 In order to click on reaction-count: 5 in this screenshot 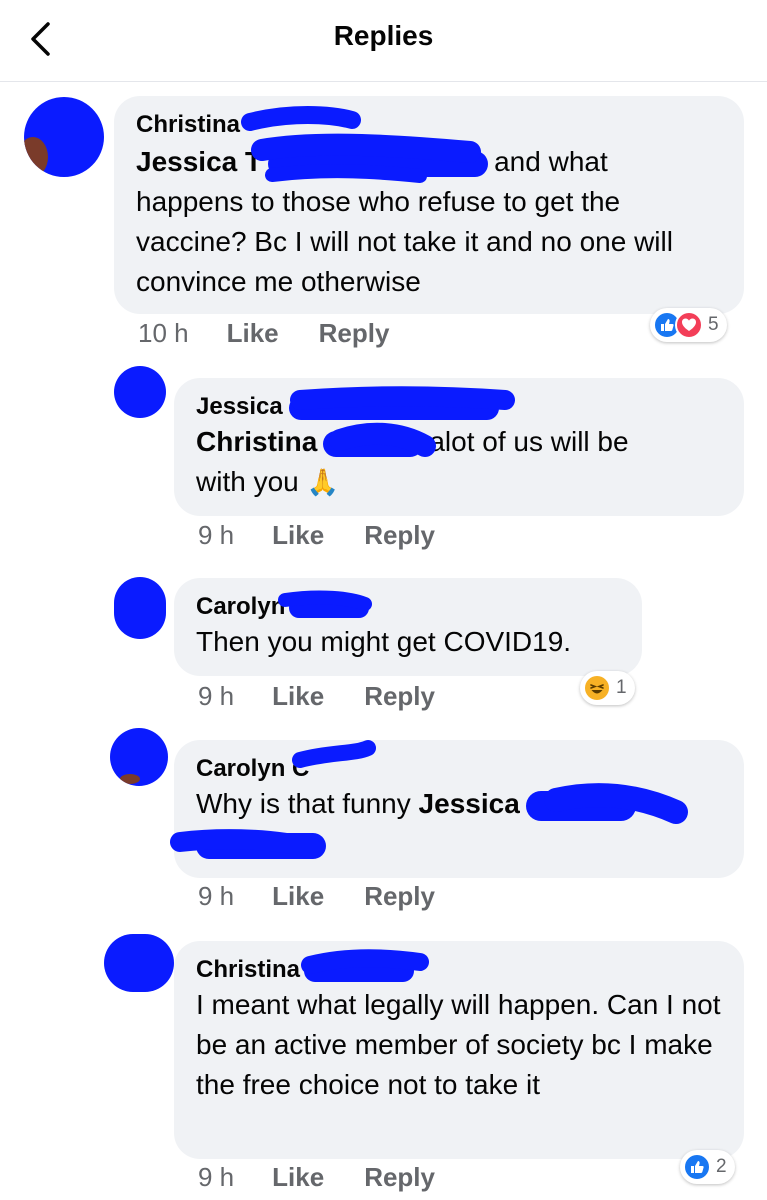, I will do `click(713, 324)`.